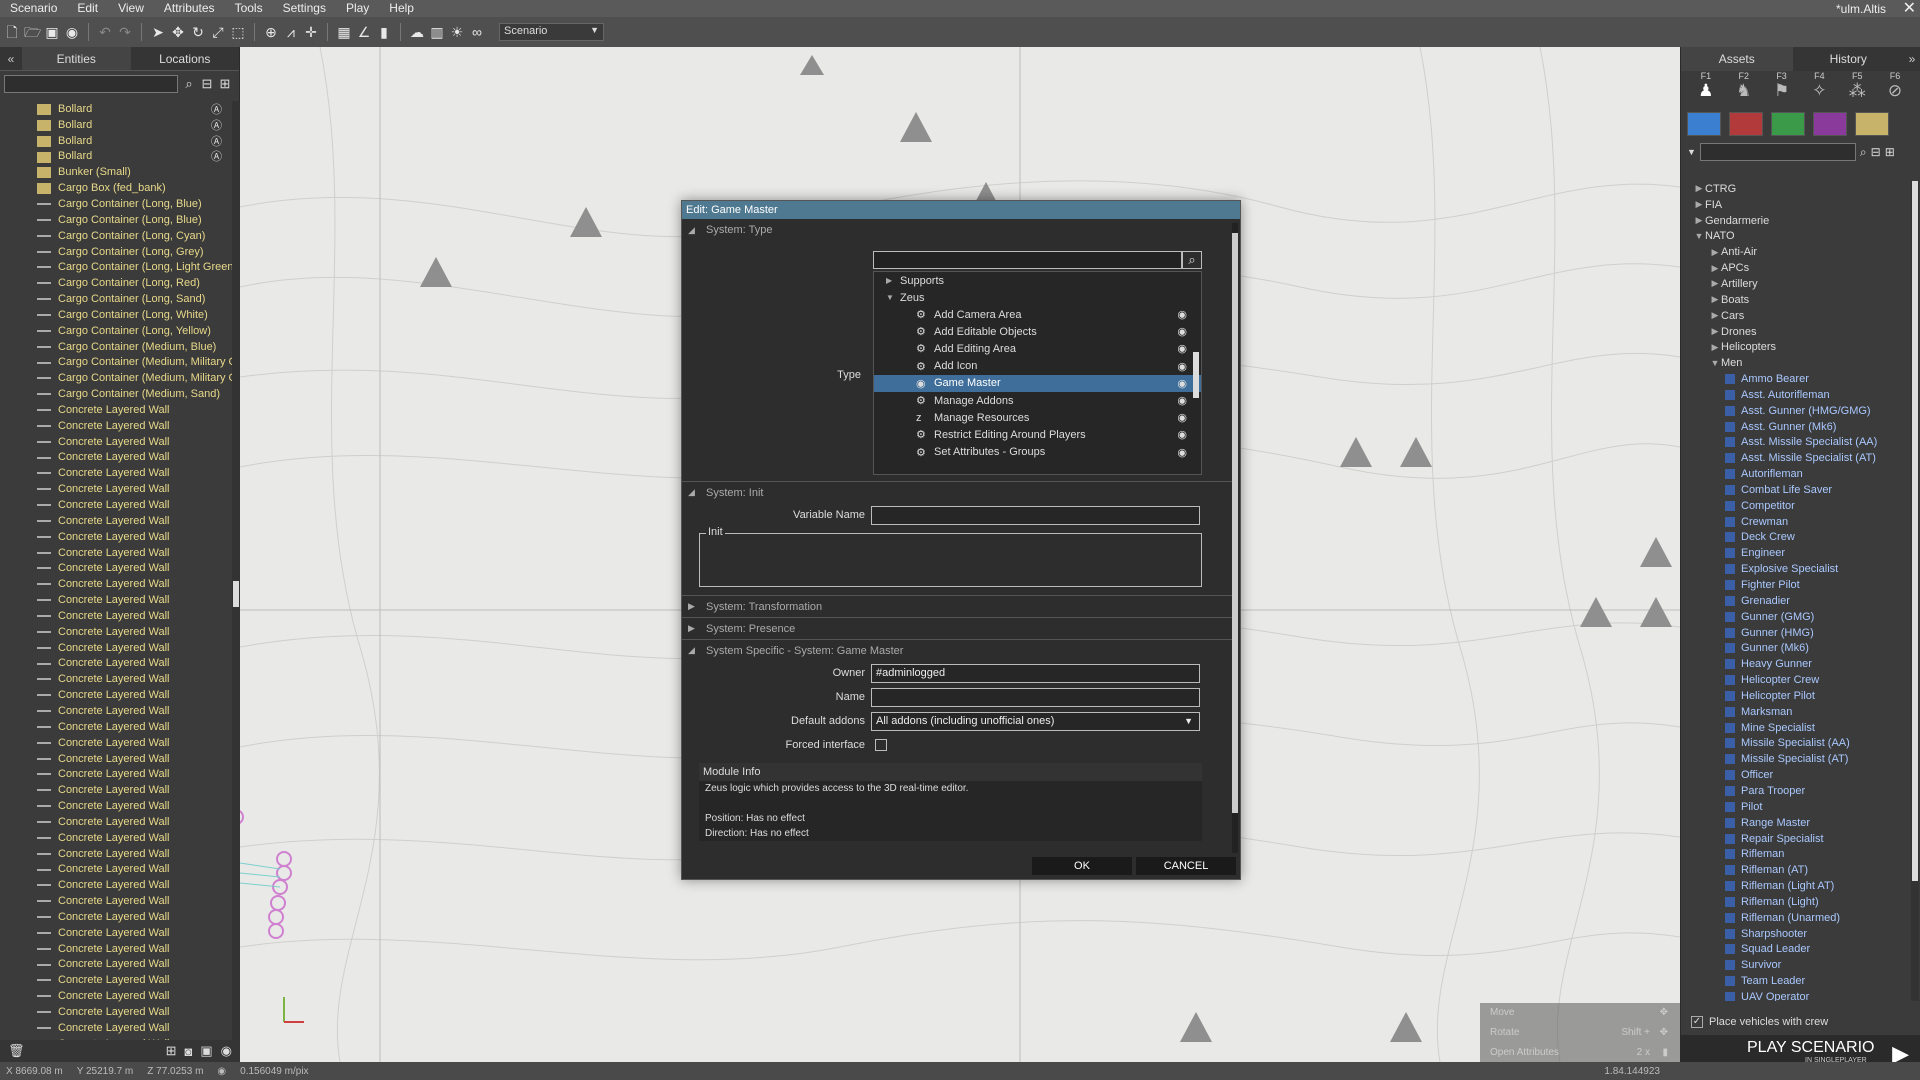  I want to click on tab-assets: Assets, so click(1737, 59).